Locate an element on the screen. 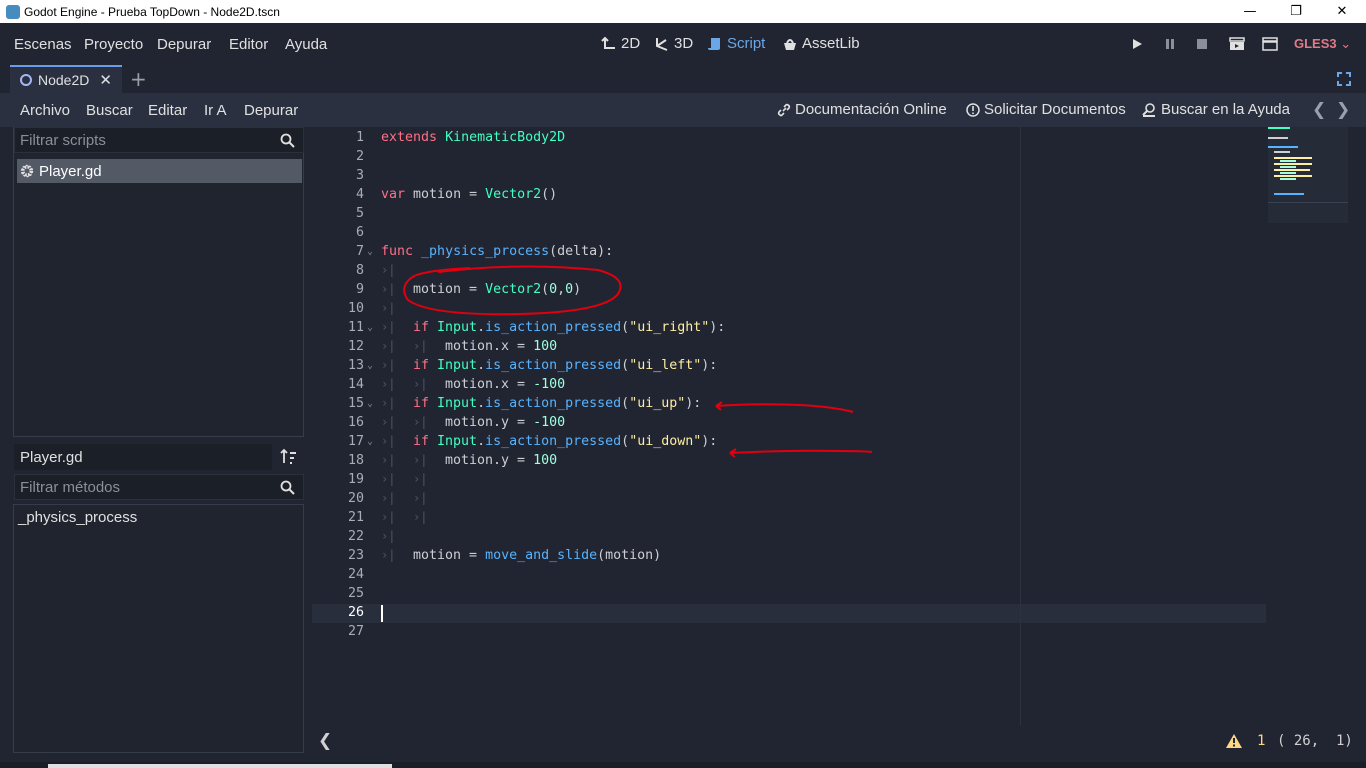  minimize-button: — is located at coordinates (1250, 11).